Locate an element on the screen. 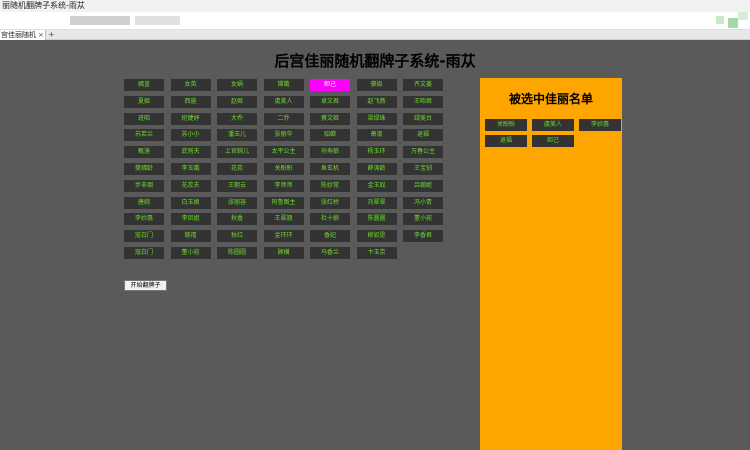  name-button: 步非烟 is located at coordinates (144, 185).